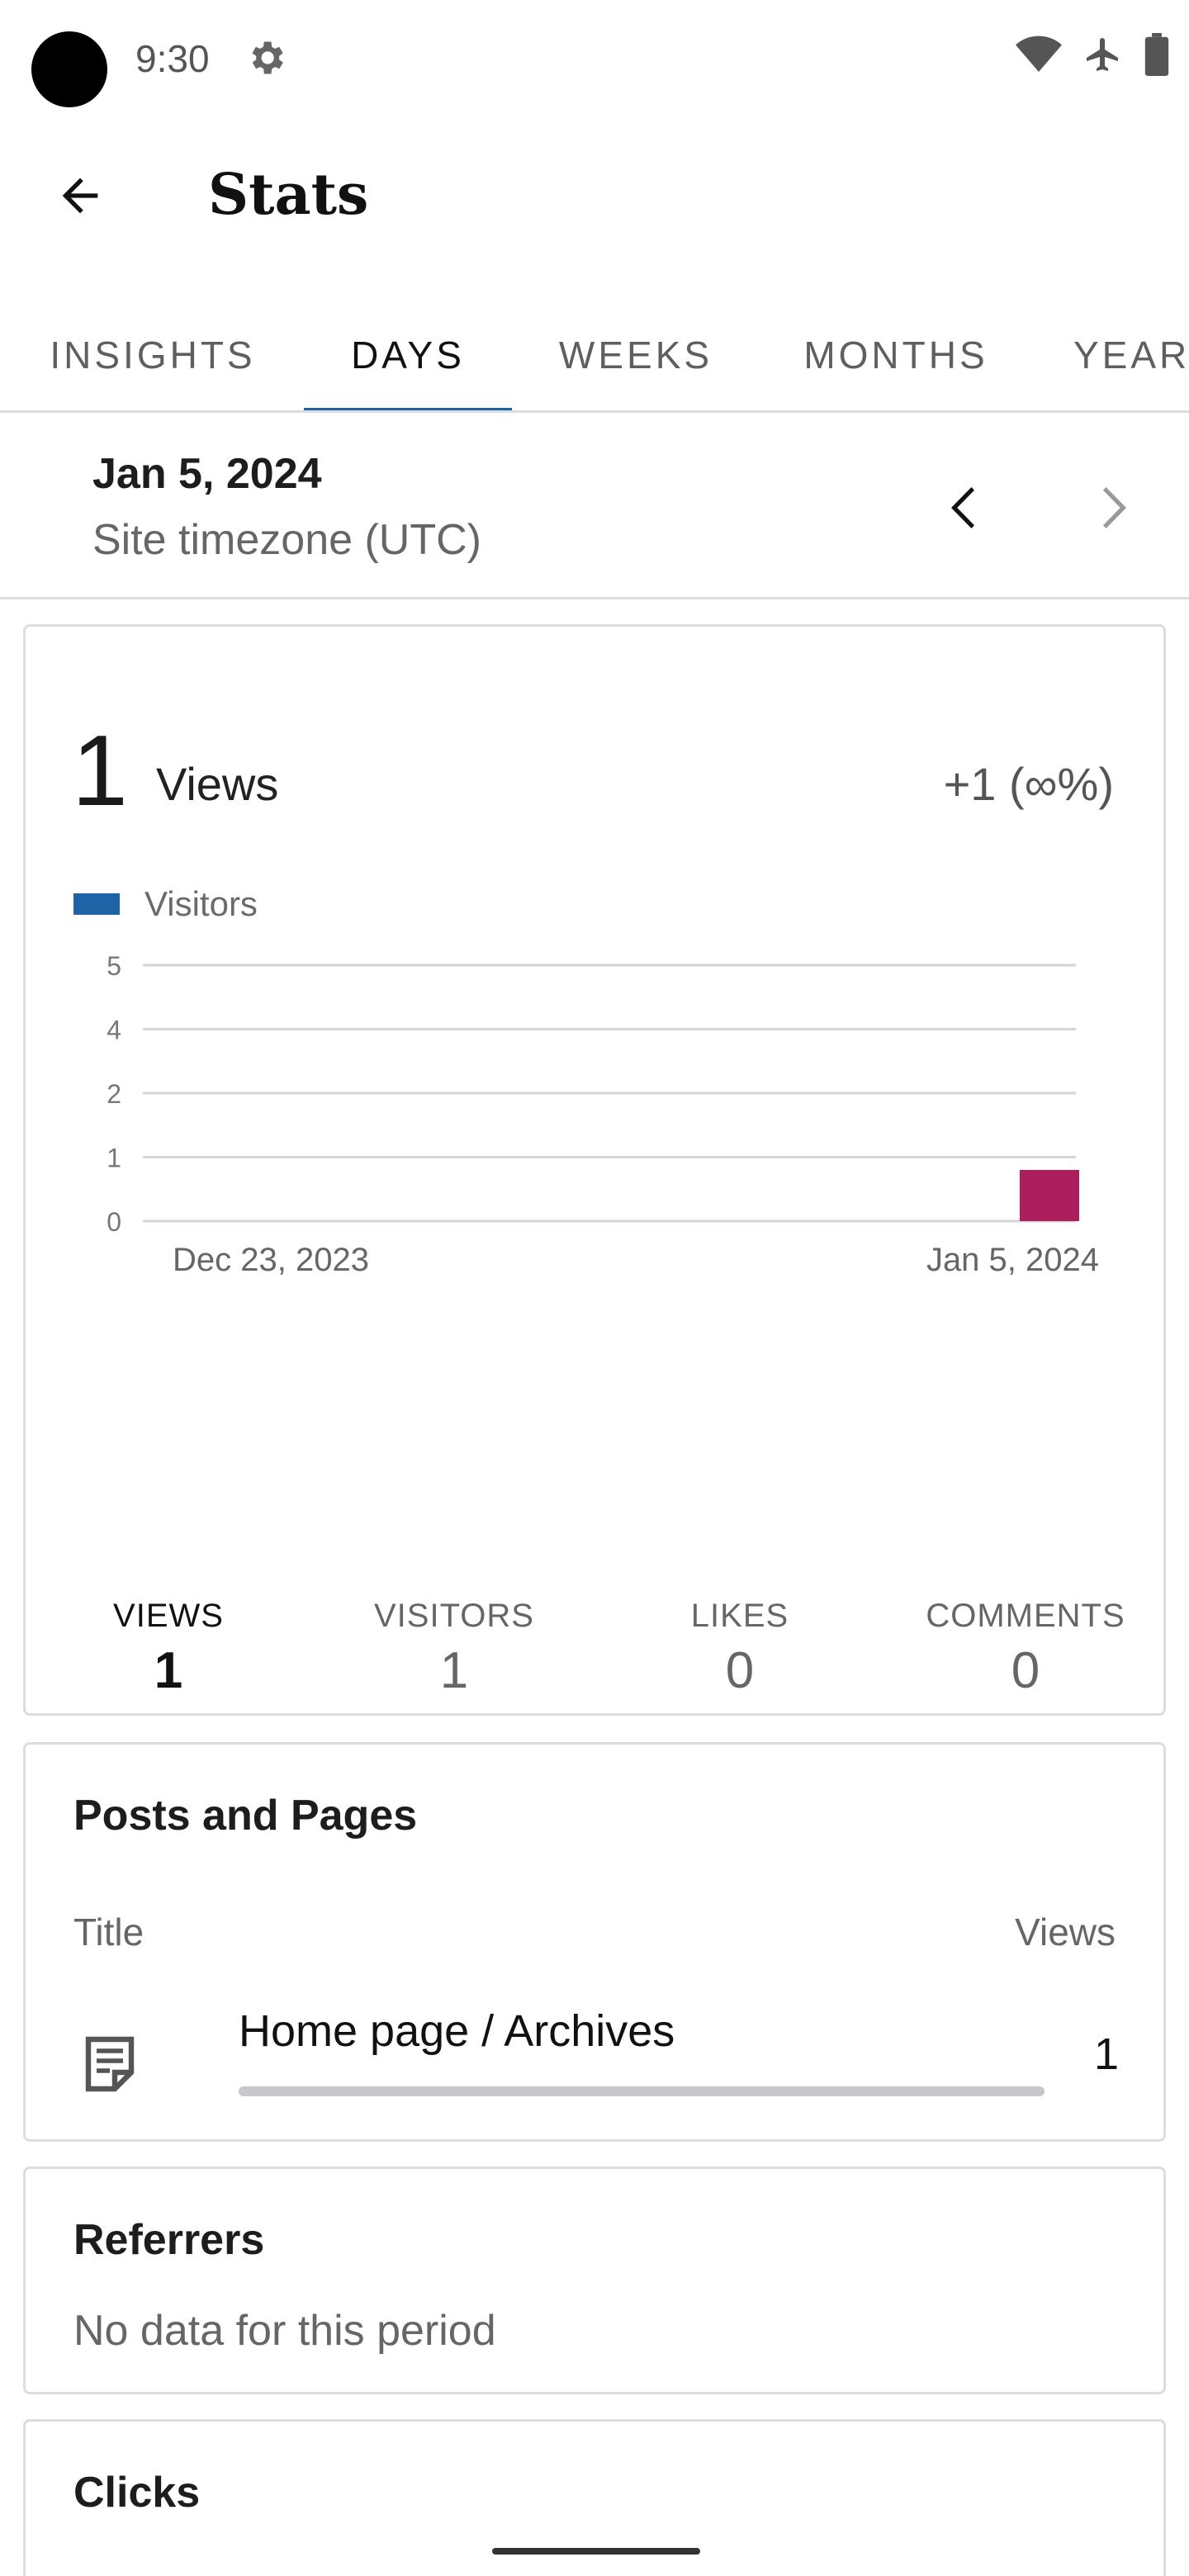  I want to click on arrow-back-icon, so click(80, 196).